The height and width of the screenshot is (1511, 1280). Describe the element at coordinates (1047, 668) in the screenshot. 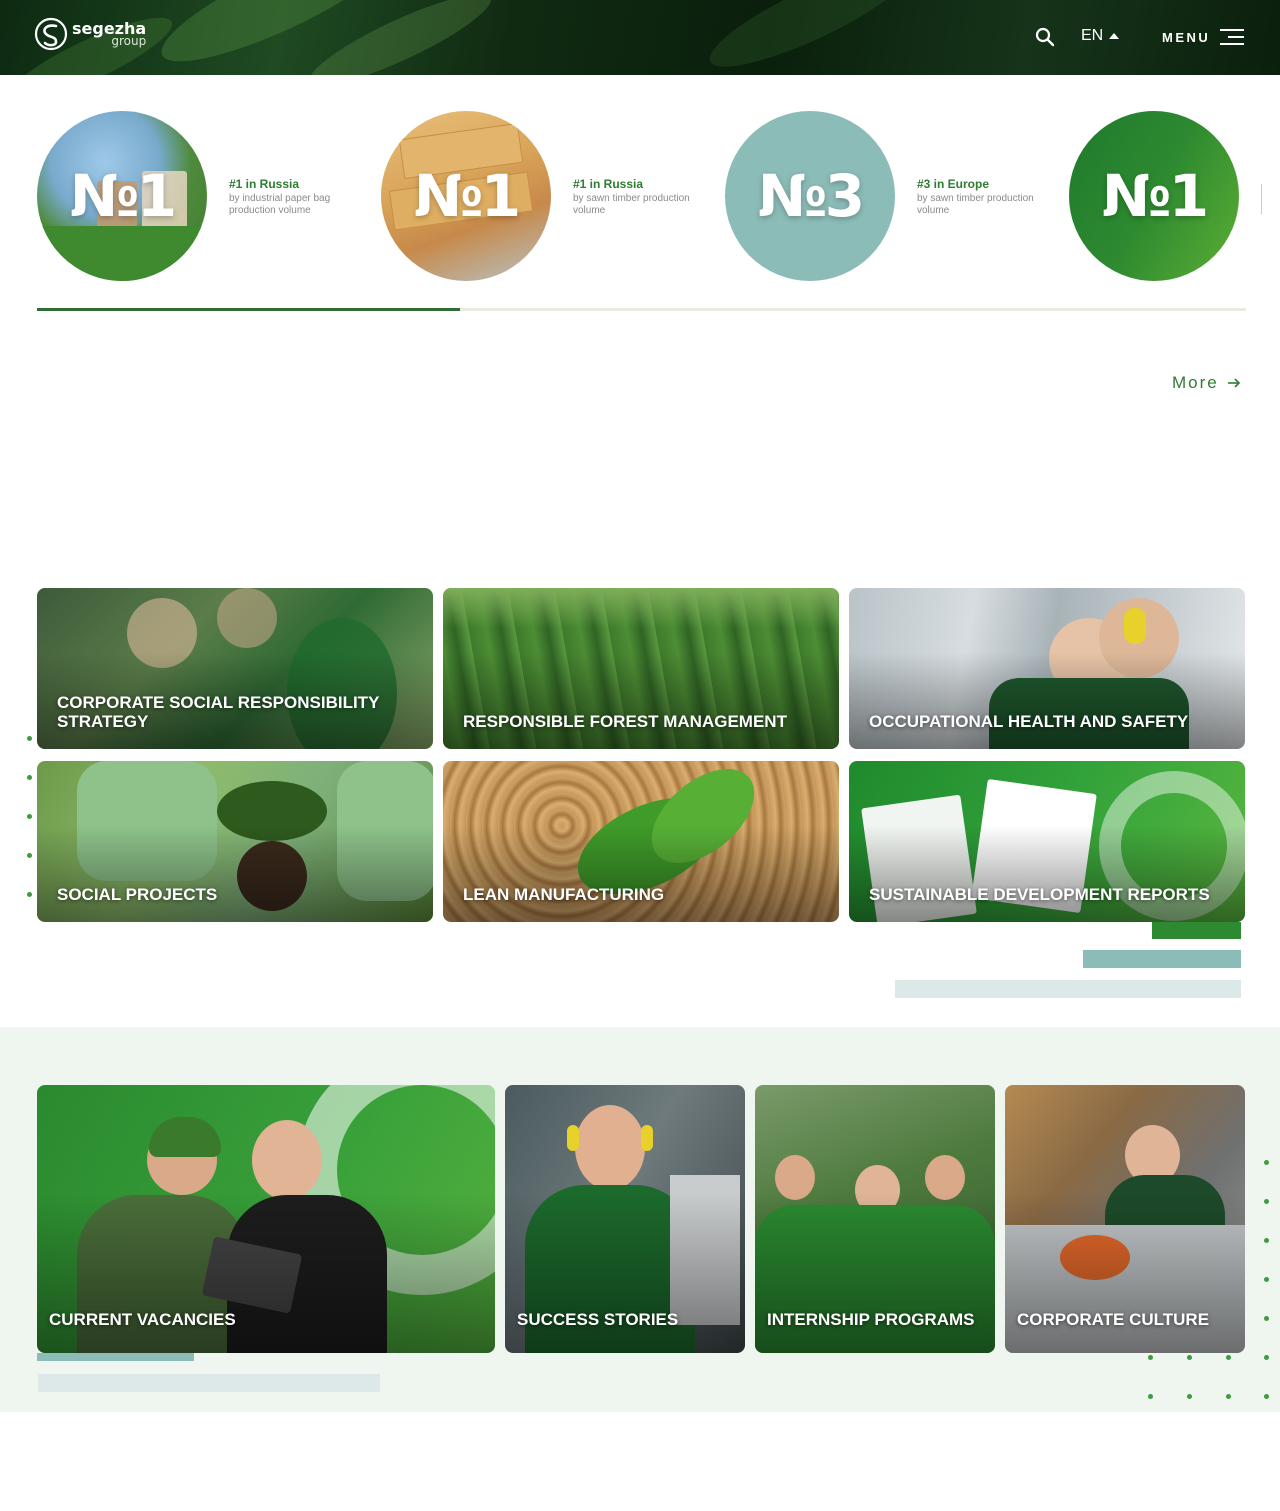

I see `tile-occupational-health-safety: OCCUPATIONAL HEALTH AND SAFETY` at that location.